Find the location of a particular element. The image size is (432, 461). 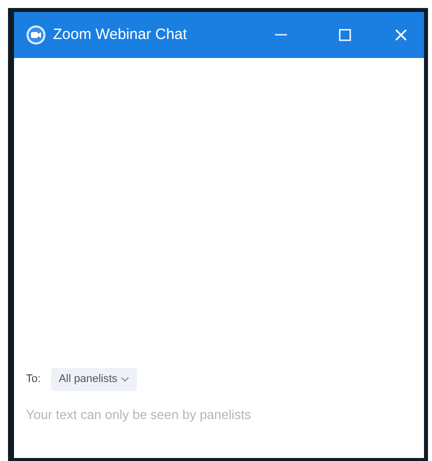

close-icon is located at coordinates (401, 35).